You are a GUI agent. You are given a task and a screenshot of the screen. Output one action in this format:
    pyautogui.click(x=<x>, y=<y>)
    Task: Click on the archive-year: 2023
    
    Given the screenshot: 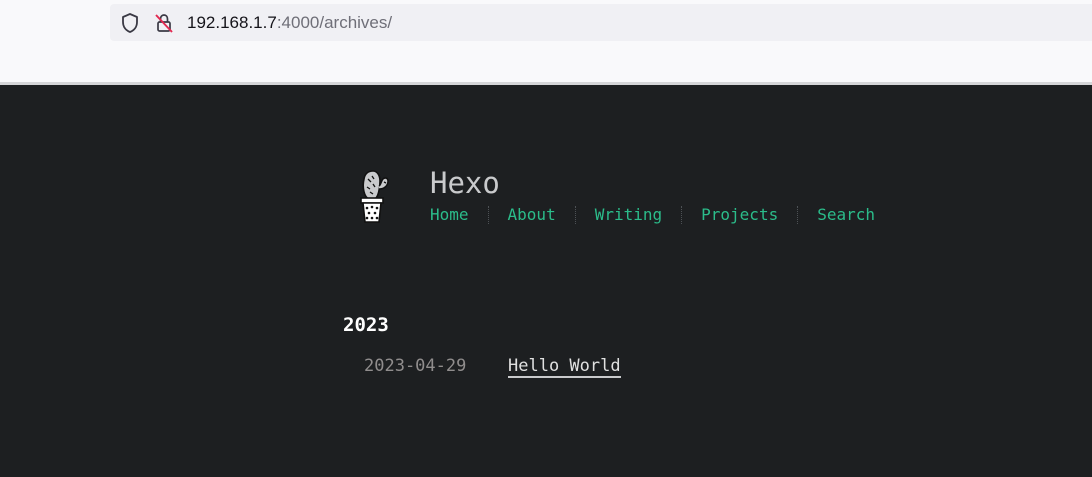 What is the action you would take?
    pyautogui.click(x=366, y=325)
    